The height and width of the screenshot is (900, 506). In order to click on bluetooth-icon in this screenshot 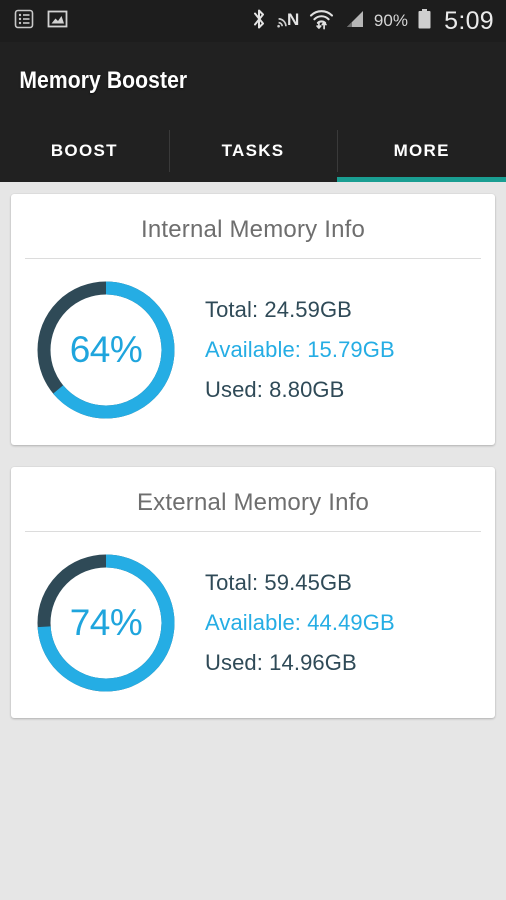, I will do `click(259, 21)`.